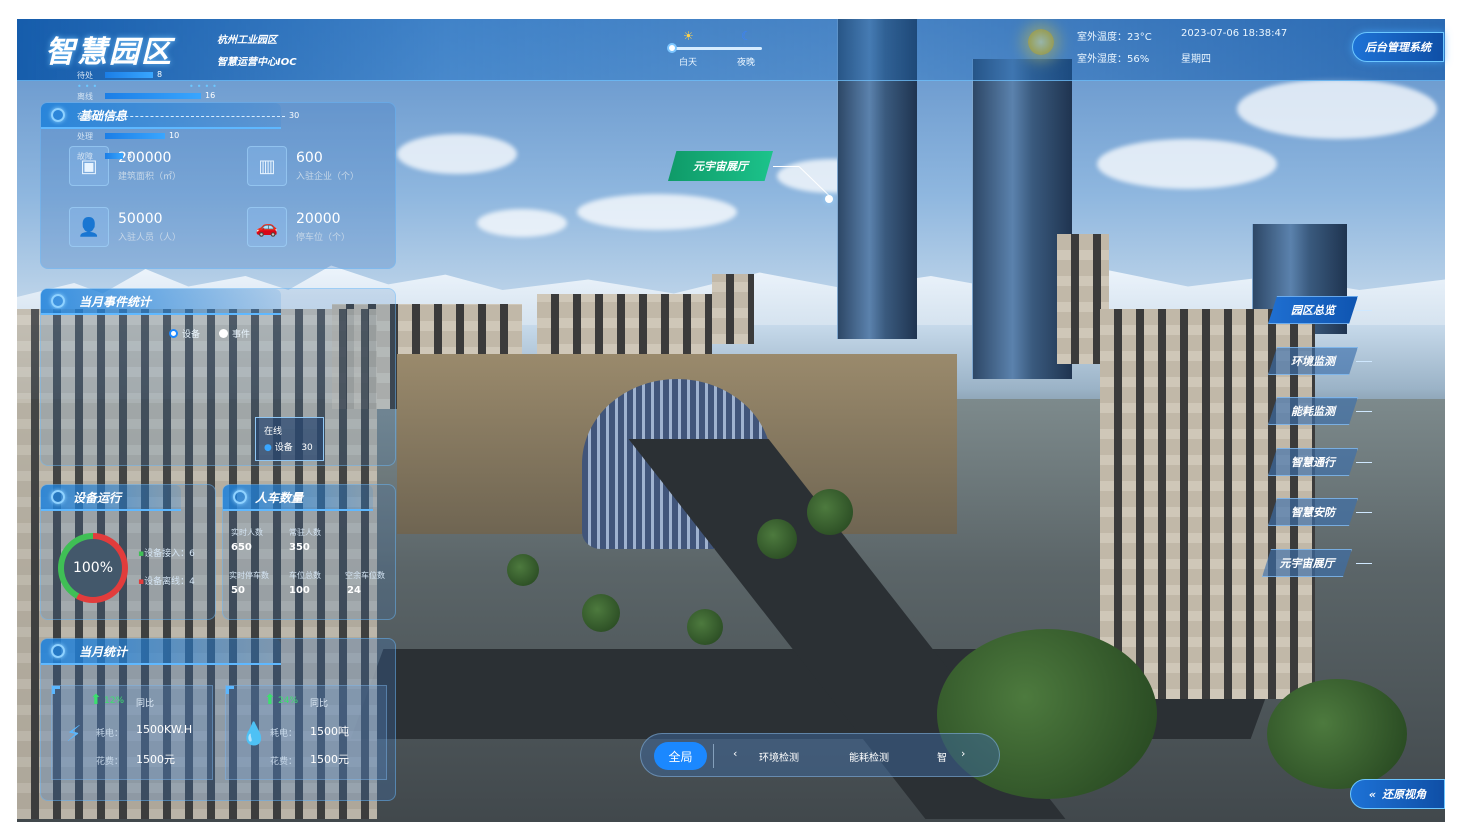 This screenshot has width=1458, height=837. I want to click on legend-device: 设备, so click(184, 333).